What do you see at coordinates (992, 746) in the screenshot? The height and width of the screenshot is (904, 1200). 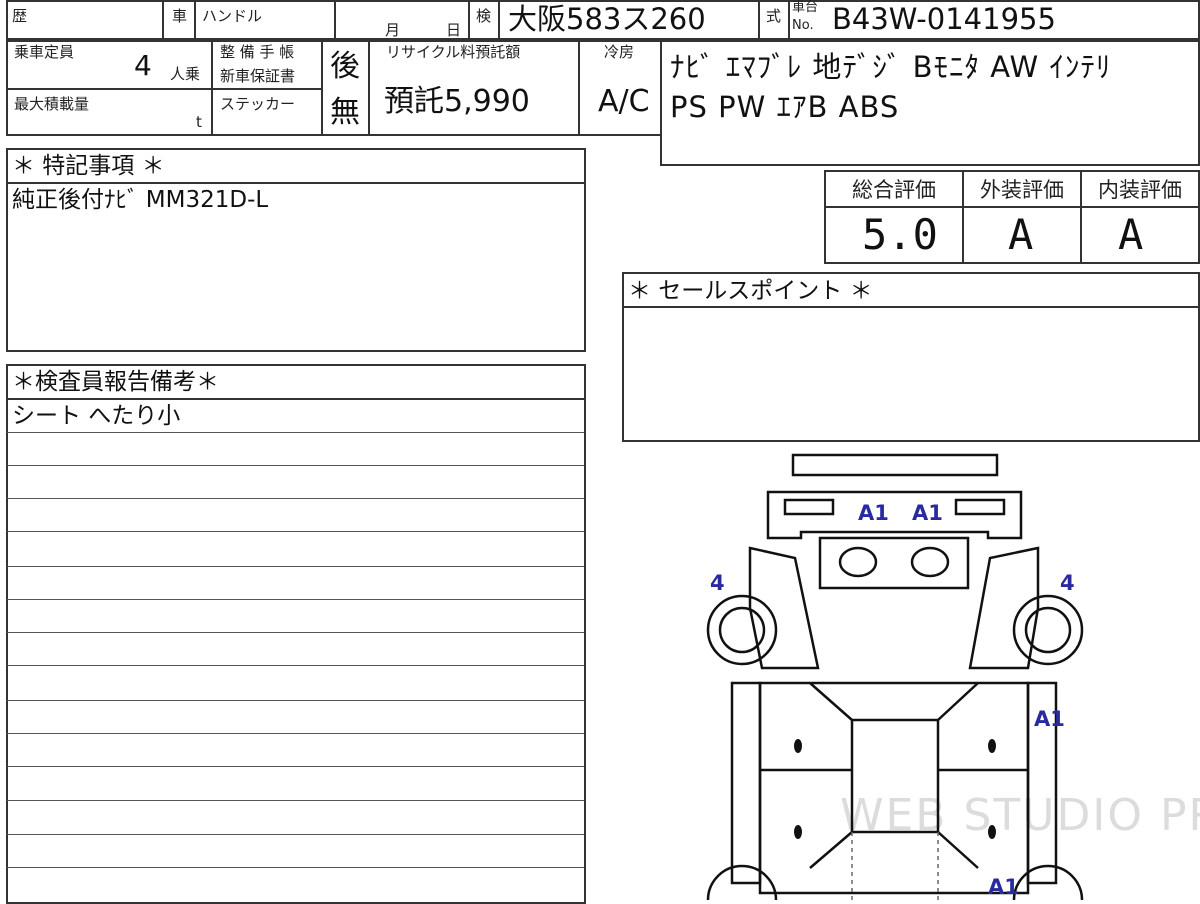 I see `right-front-door-handle` at bounding box center [992, 746].